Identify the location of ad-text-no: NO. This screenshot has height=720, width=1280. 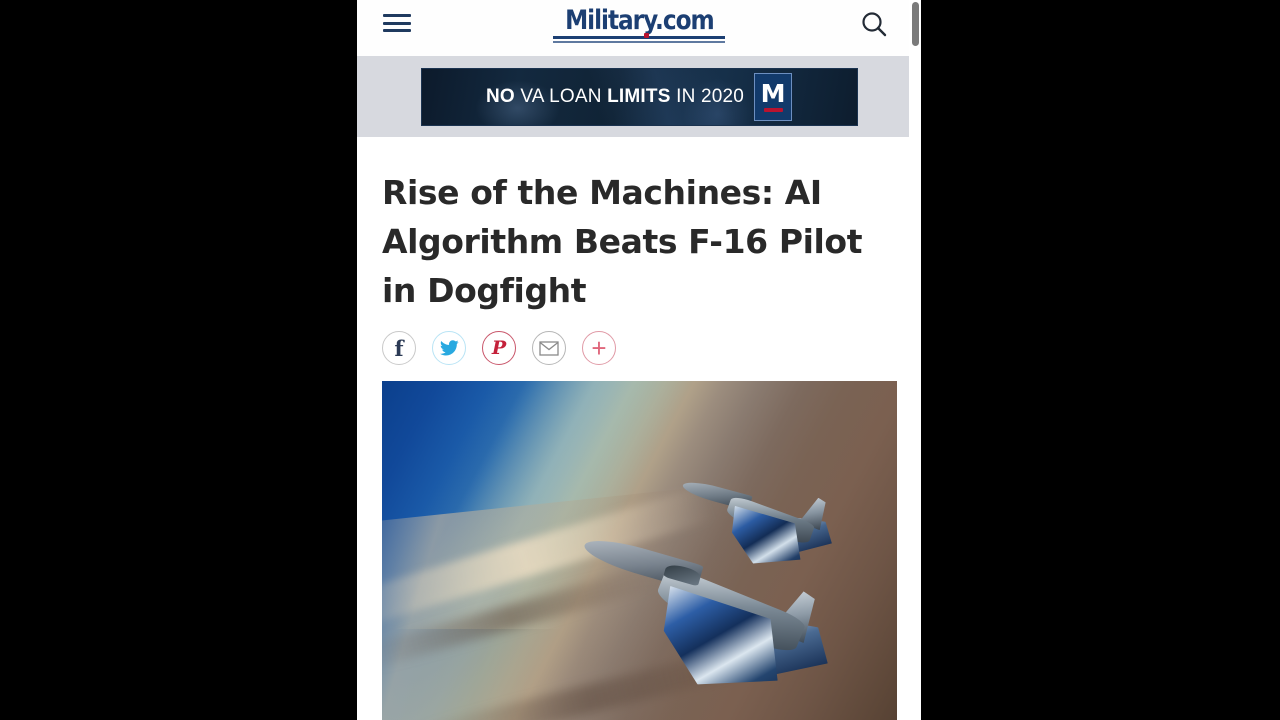
(500, 96).